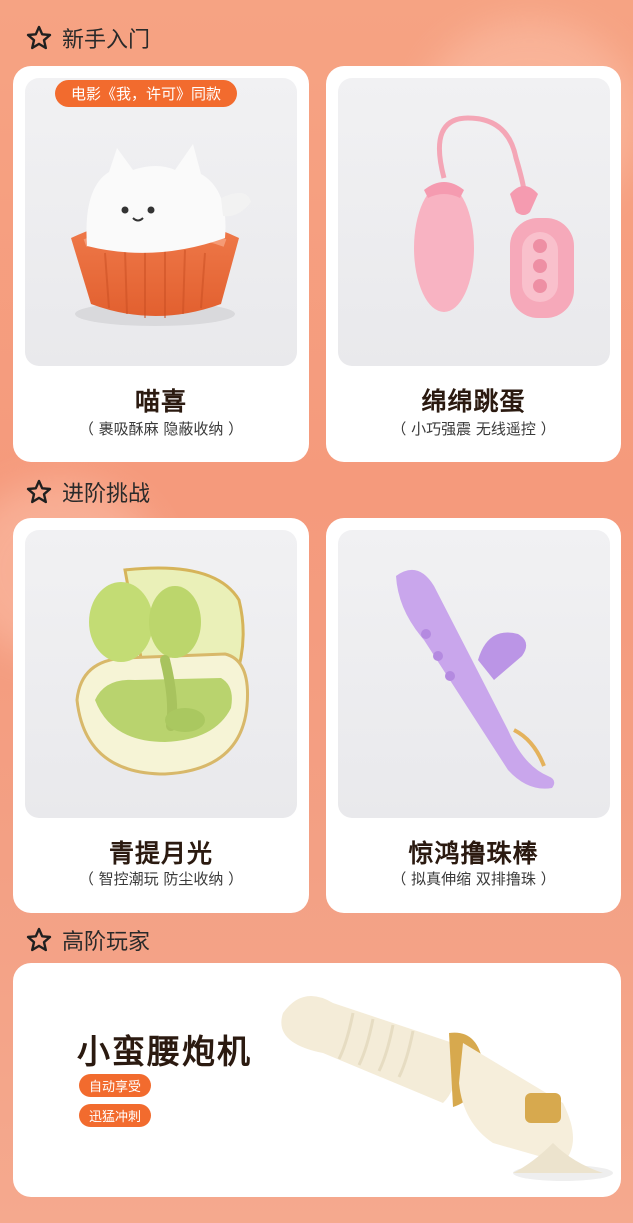  I want to click on purple-toy-image, so click(475, 679).